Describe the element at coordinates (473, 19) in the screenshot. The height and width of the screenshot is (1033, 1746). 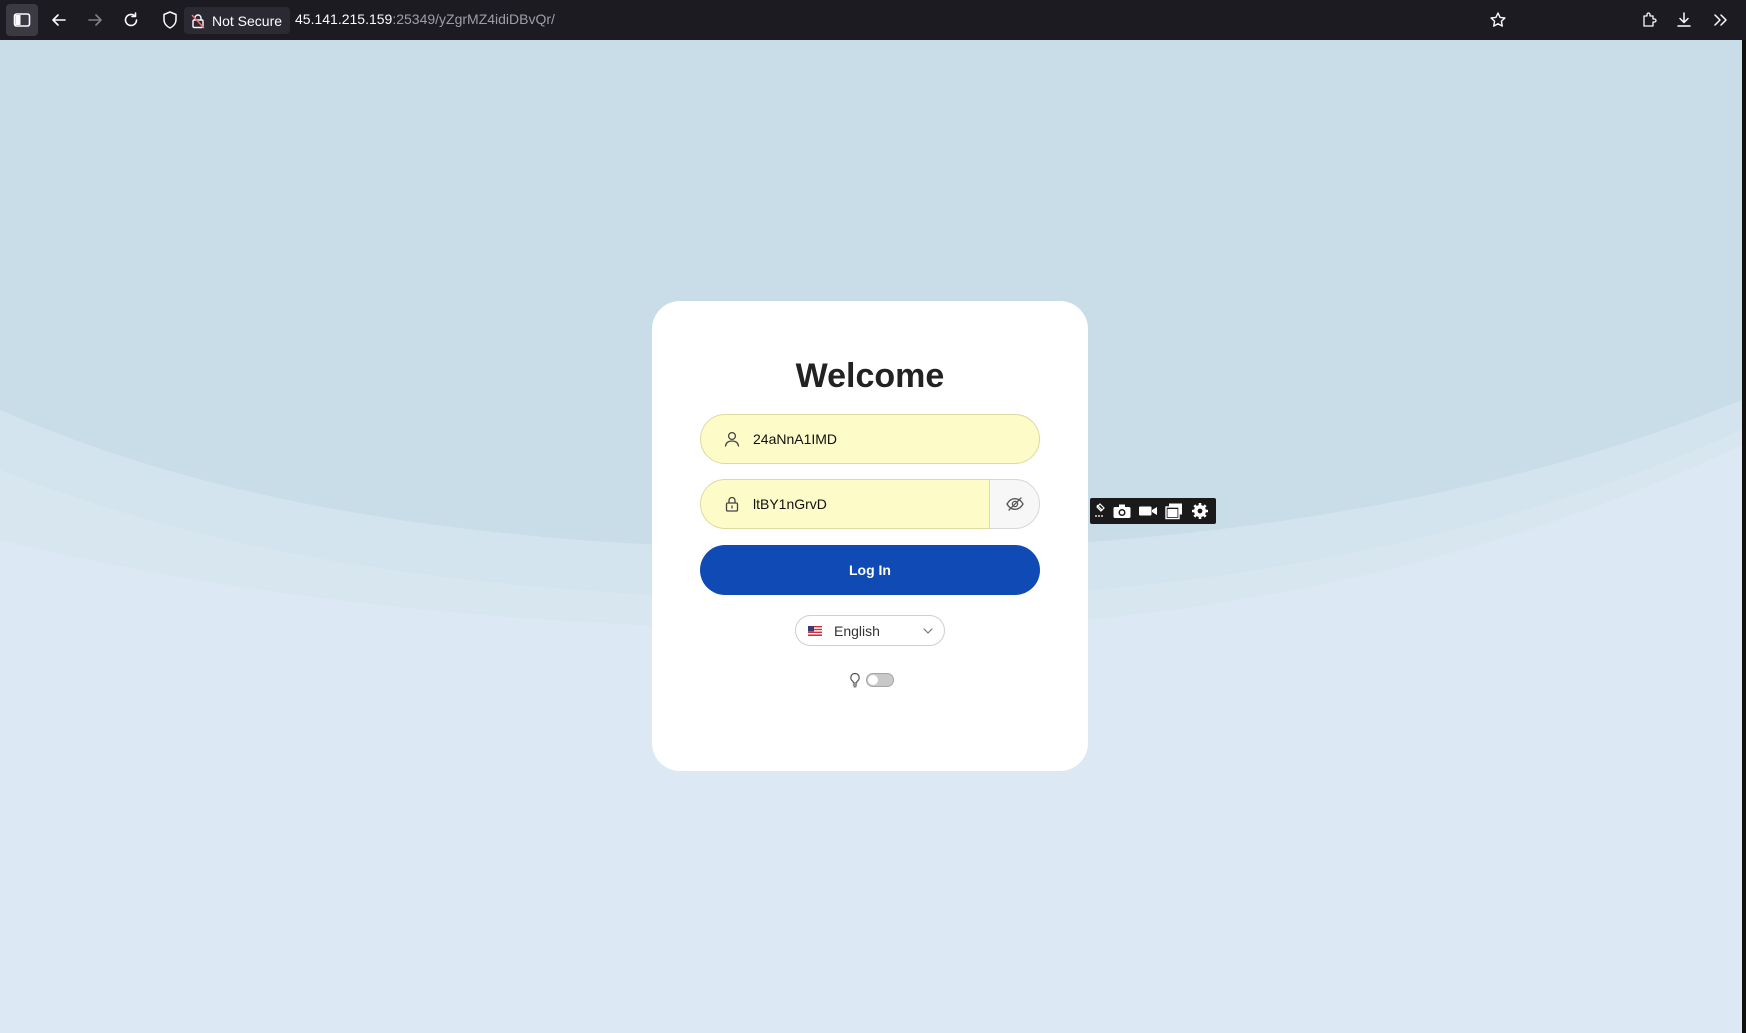
I see `url-path: :25349/yZgrMZ4idiDBvQr/` at that location.